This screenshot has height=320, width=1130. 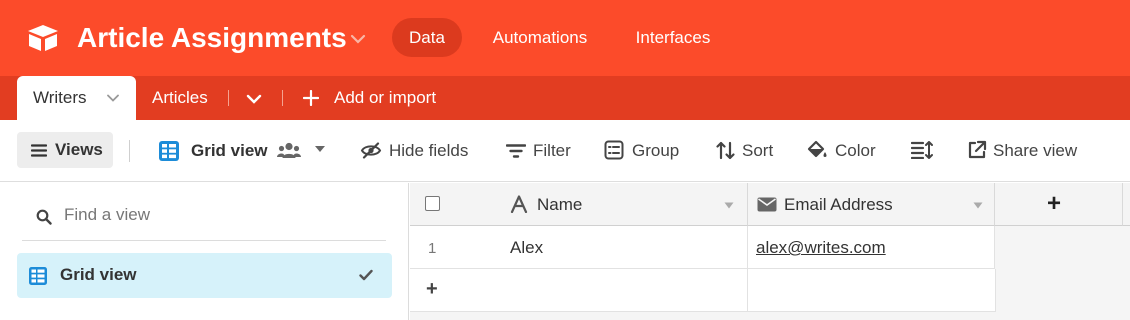 What do you see at coordinates (767, 204) in the screenshot?
I see `email-envelope-icon` at bounding box center [767, 204].